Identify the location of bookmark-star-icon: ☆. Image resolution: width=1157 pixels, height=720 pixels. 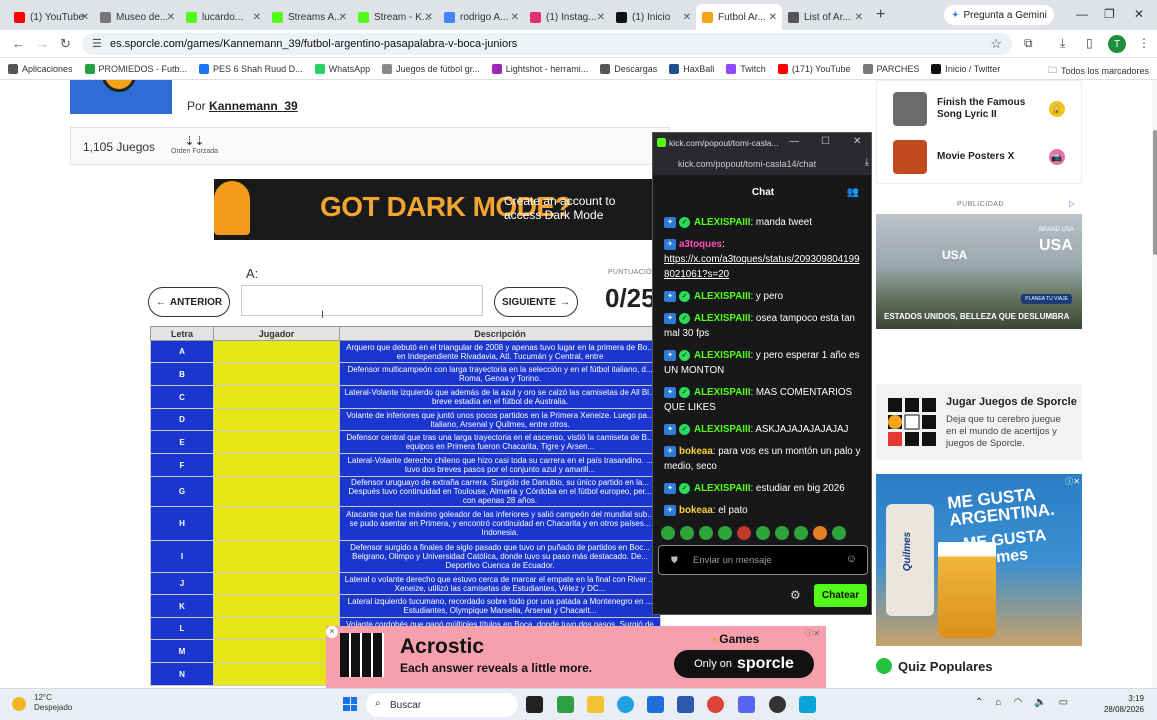
(996, 44).